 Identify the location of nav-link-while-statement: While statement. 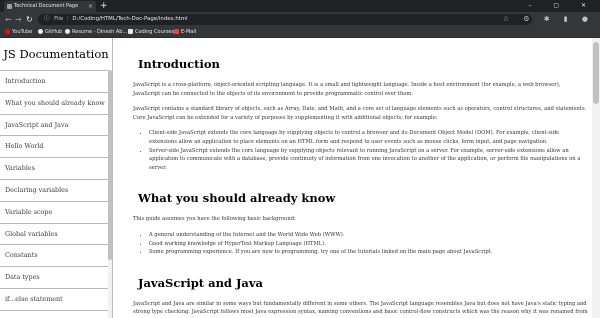
(56, 313).